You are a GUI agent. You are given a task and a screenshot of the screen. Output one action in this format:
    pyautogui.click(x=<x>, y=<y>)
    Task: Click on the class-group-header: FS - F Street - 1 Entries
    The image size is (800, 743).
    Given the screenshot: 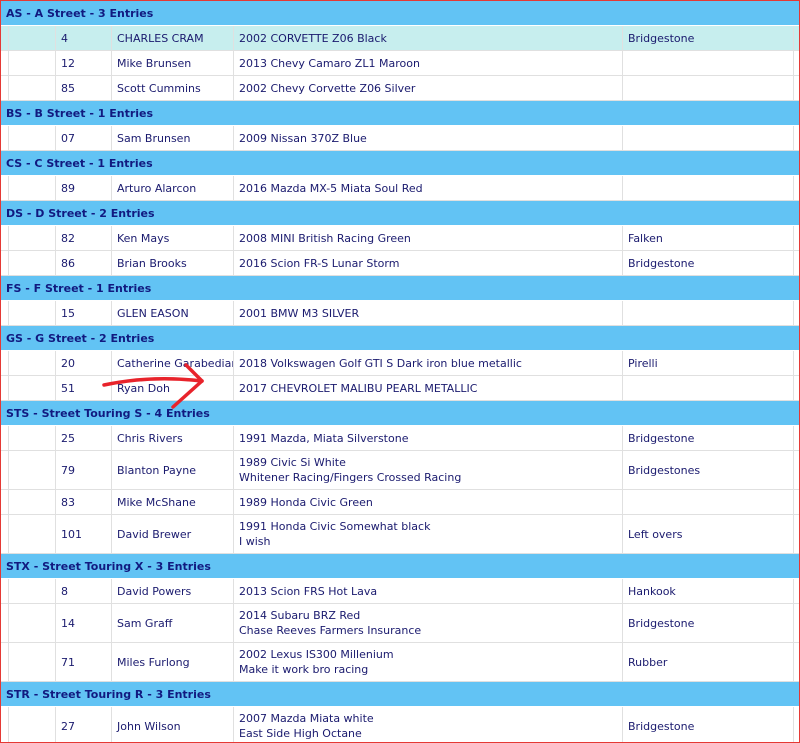 What is the action you would take?
    pyautogui.click(x=400, y=288)
    